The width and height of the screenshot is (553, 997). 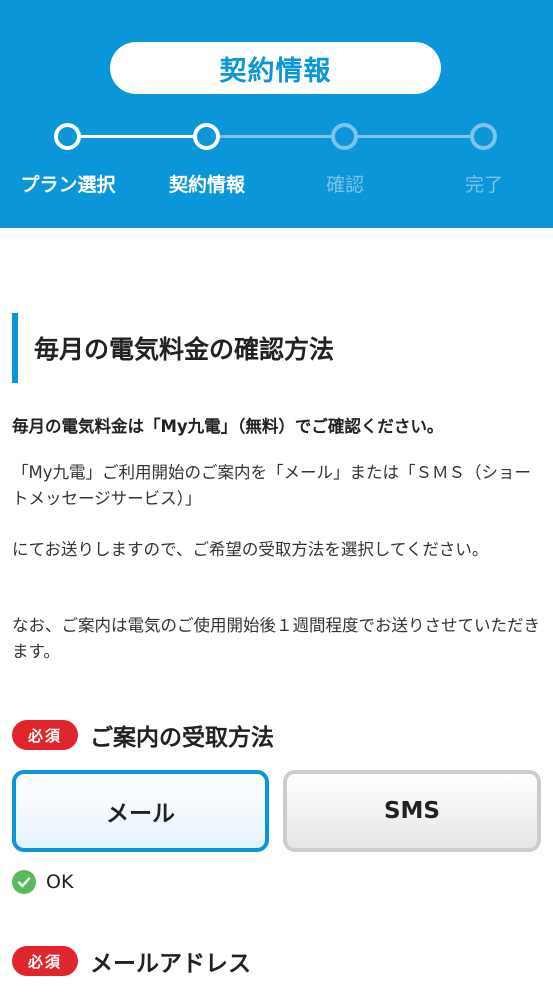 What do you see at coordinates (277, 348) in the screenshot?
I see `section-heading: 毎月の電気料金の確認方法` at bounding box center [277, 348].